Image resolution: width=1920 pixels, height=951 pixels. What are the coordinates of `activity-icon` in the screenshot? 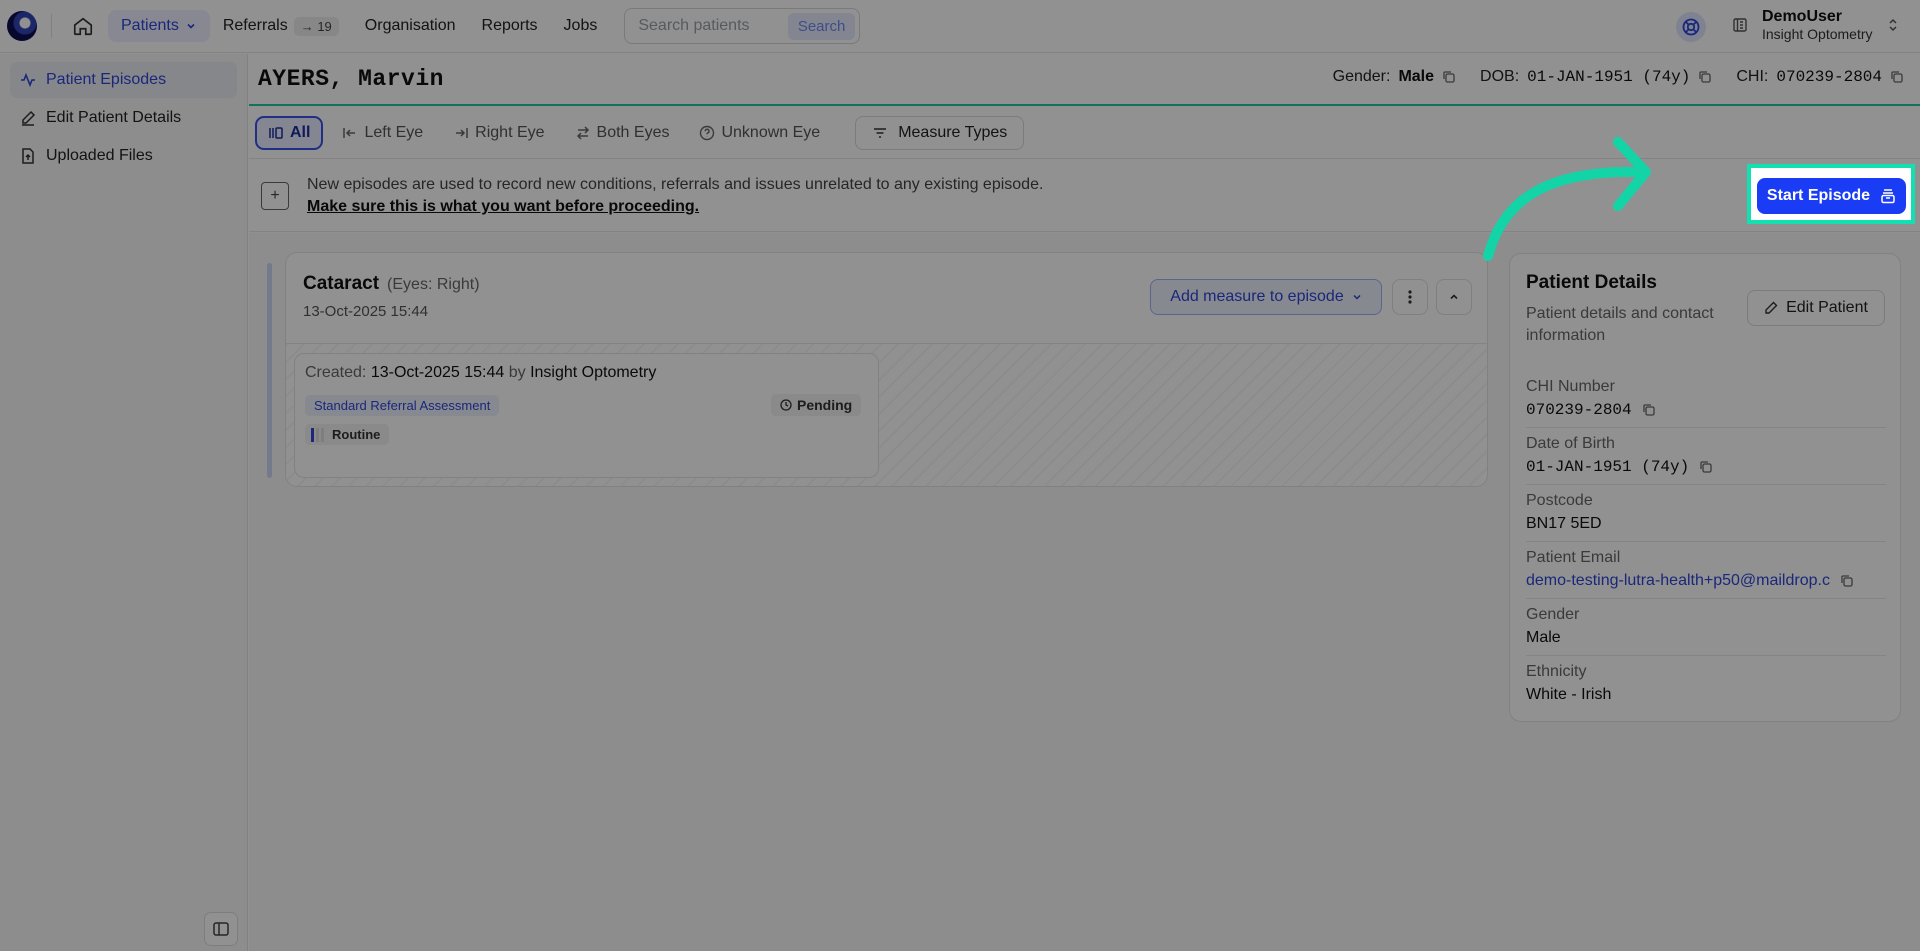 It's located at (28, 80).